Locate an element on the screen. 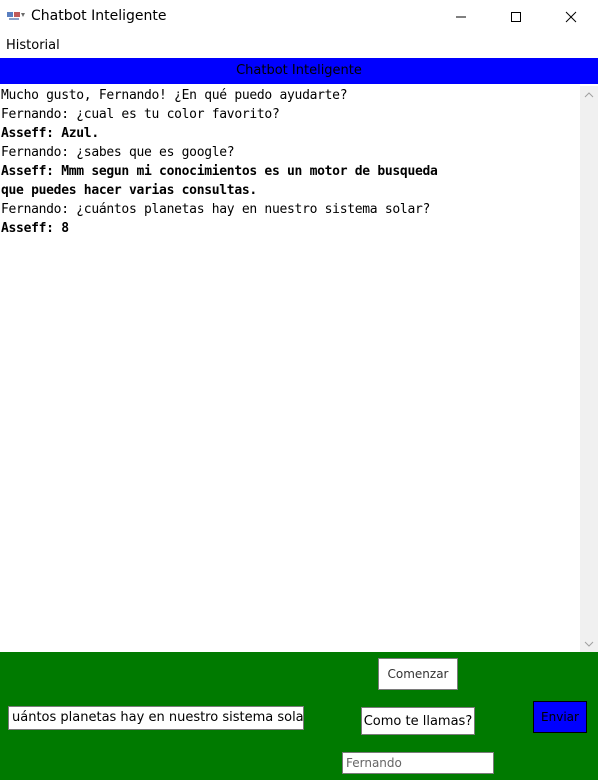 This screenshot has height=780, width=598. minimize-button is located at coordinates (461, 17).